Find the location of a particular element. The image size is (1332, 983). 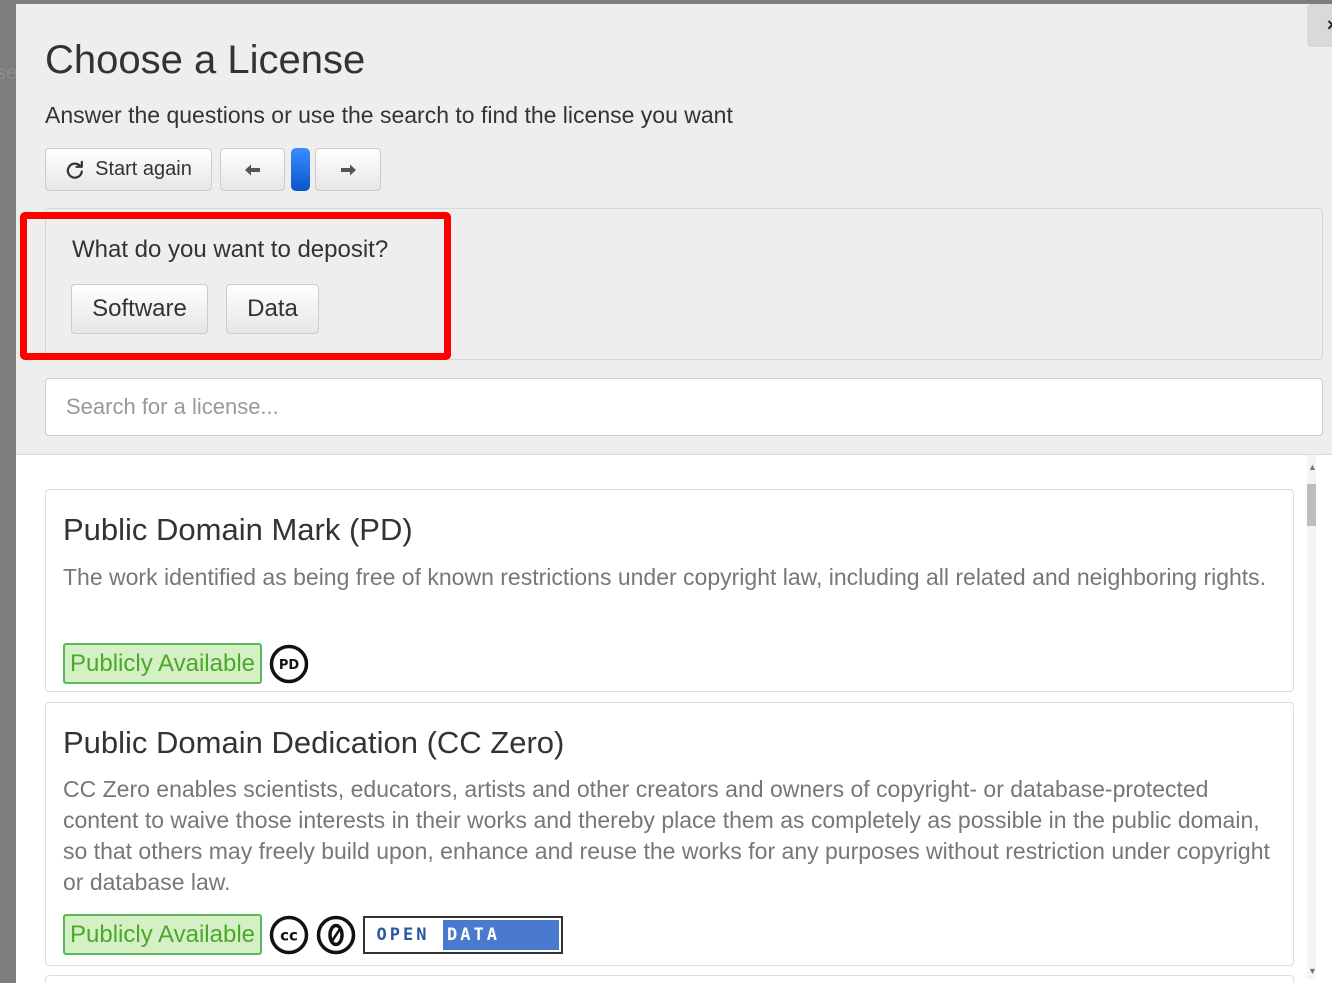

scroll-up-arrow-icon: ▲ is located at coordinates (1312, 467).